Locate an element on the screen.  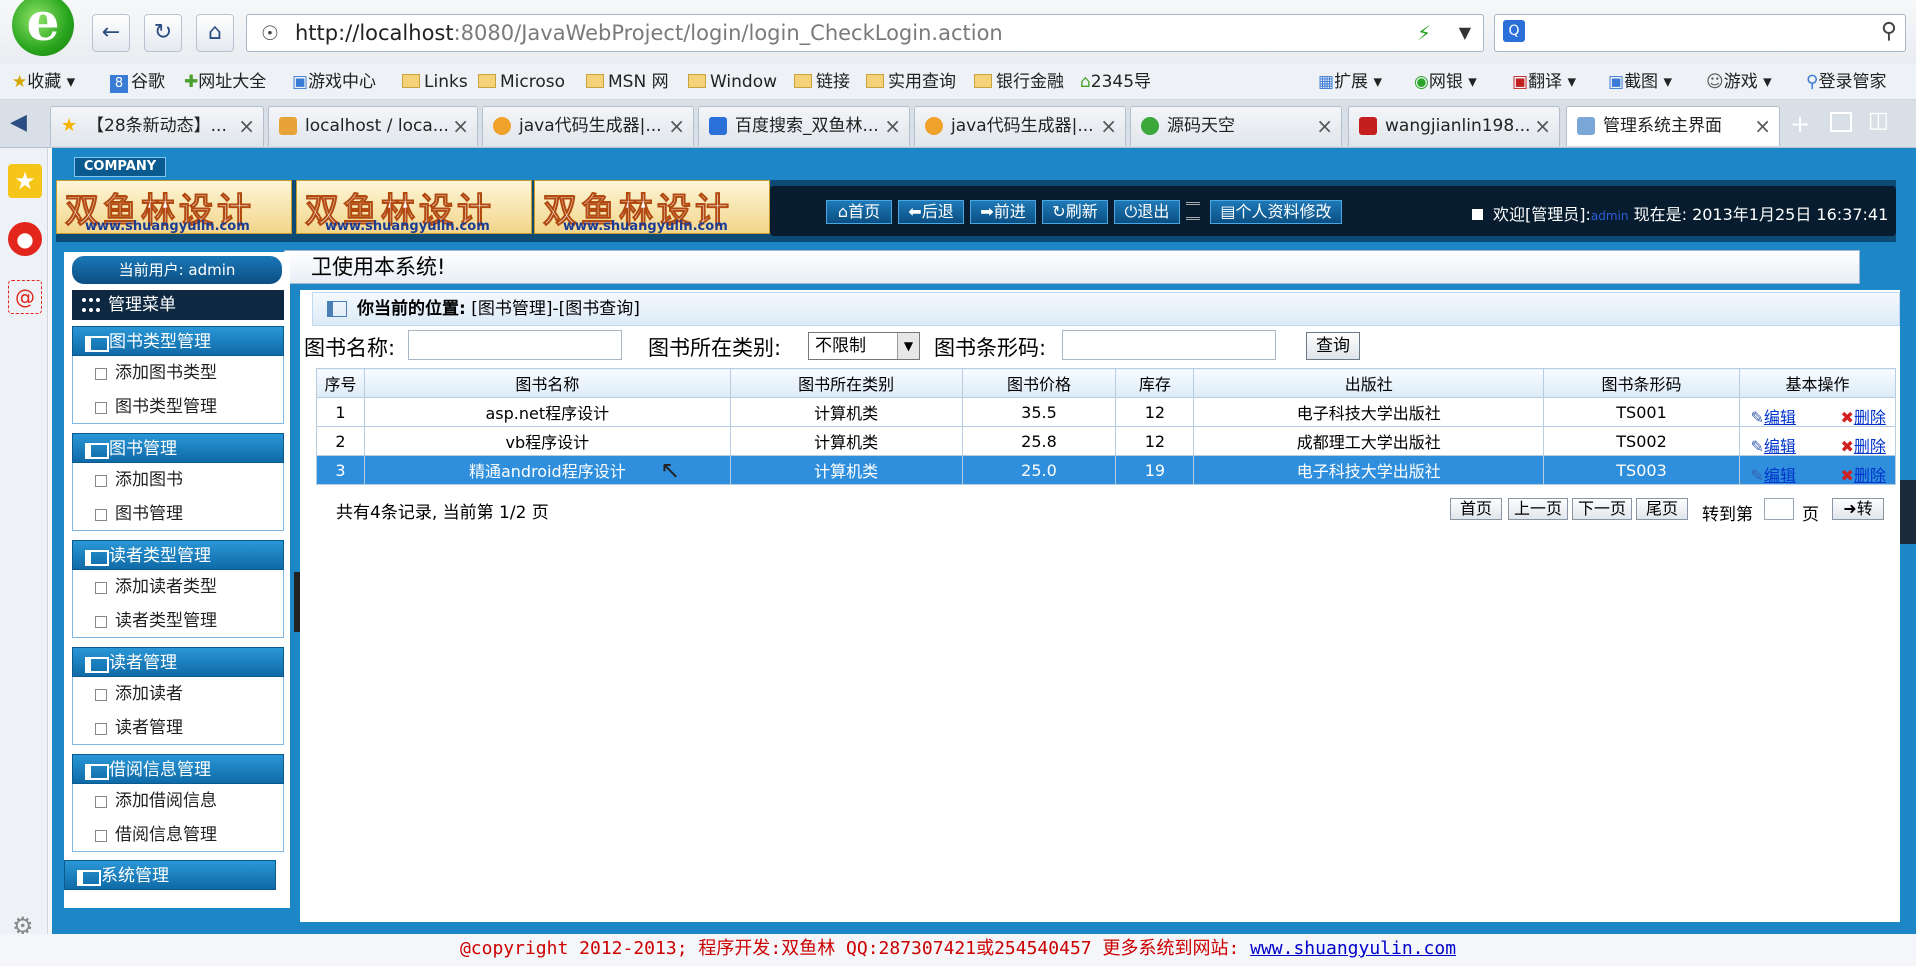
menu-group-book-type: 图书类型管理 is located at coordinates (178, 341).